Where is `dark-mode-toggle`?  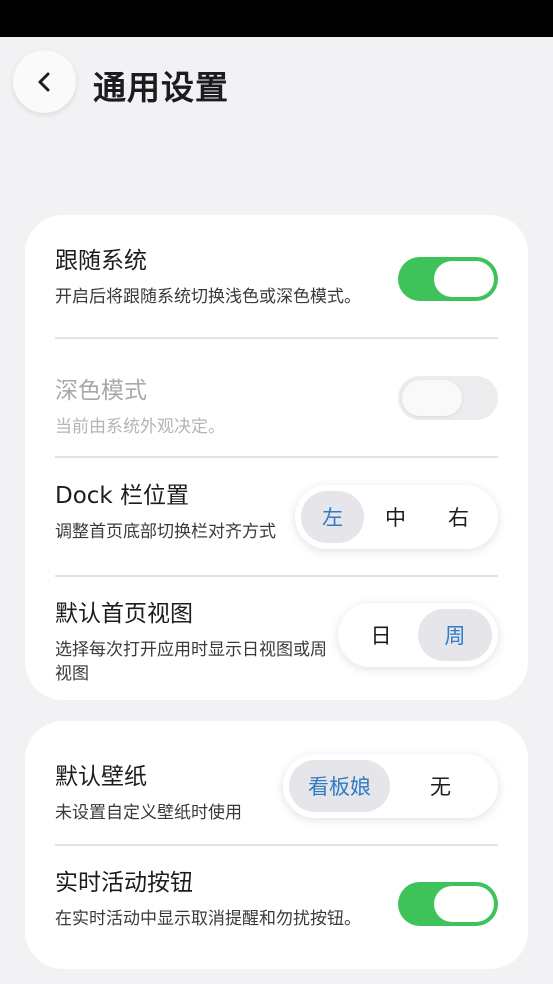
dark-mode-toggle is located at coordinates (448, 398).